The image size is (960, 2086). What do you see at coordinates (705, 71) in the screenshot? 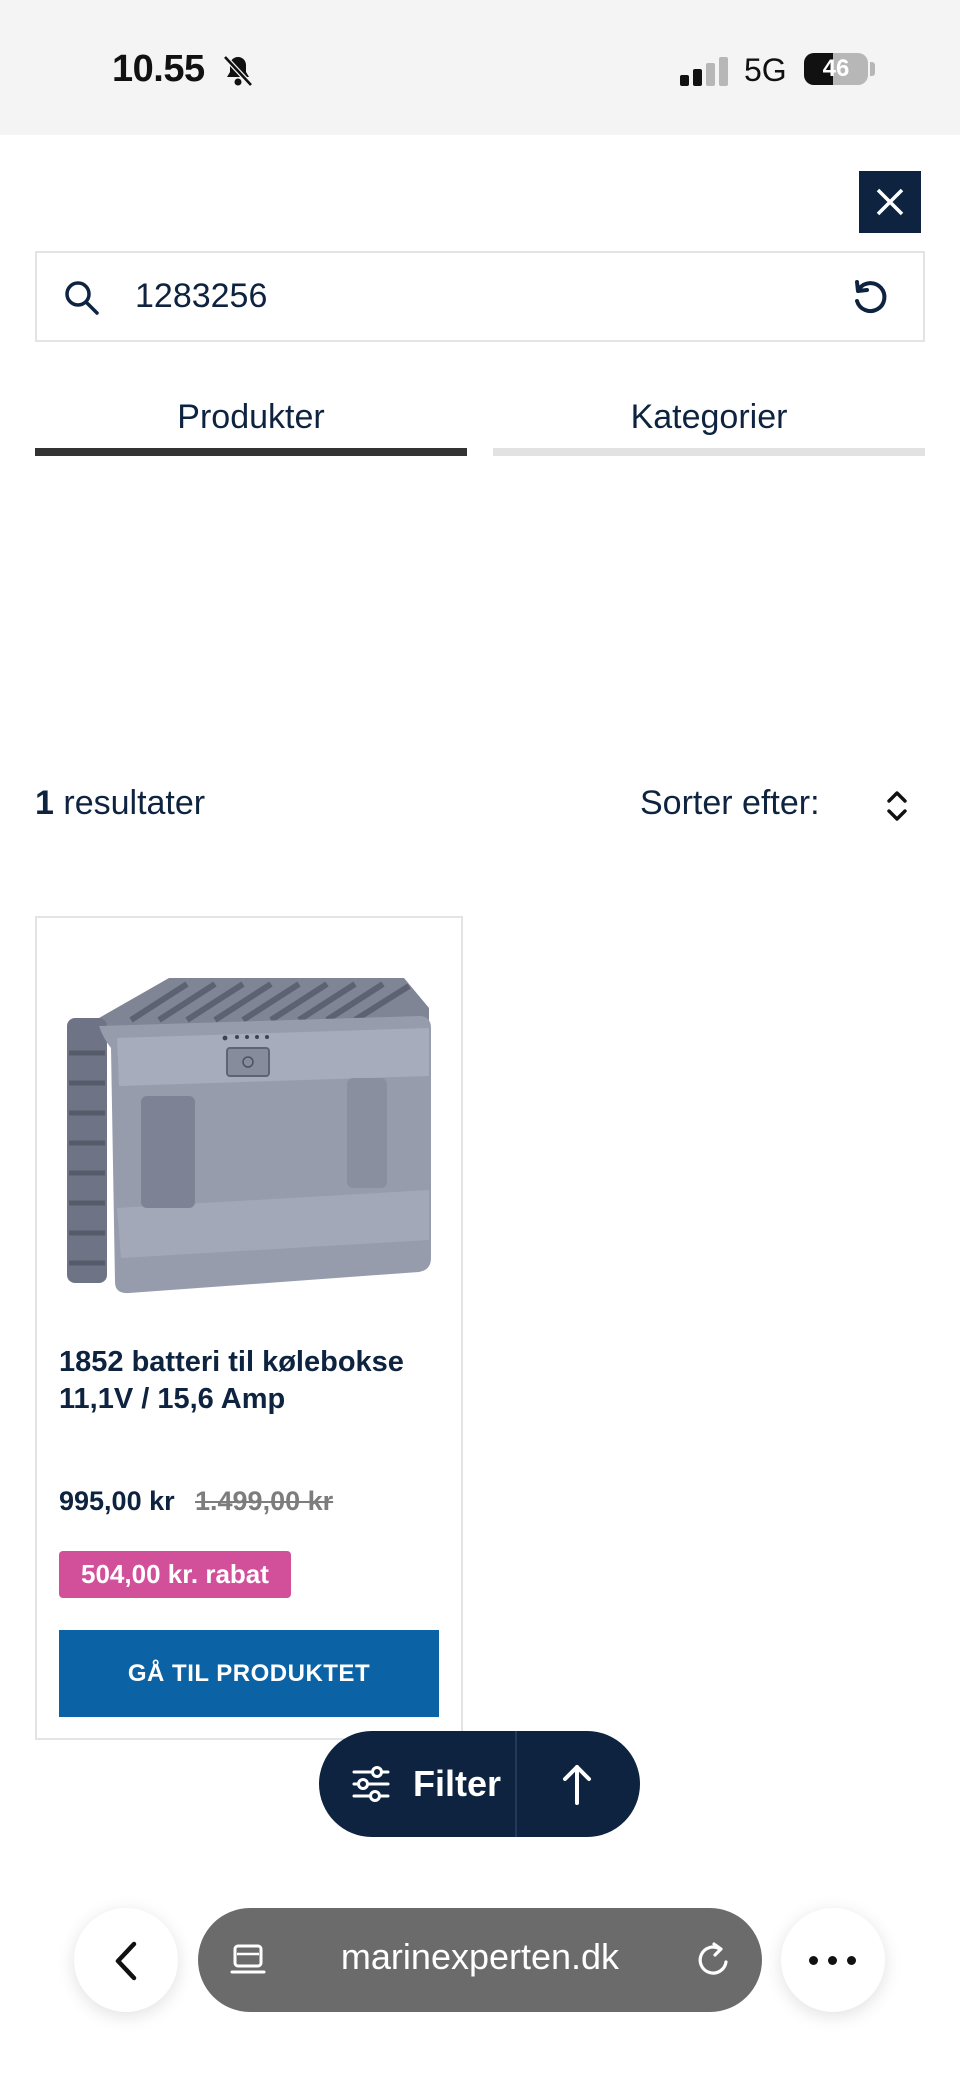
I see `signal-icon` at bounding box center [705, 71].